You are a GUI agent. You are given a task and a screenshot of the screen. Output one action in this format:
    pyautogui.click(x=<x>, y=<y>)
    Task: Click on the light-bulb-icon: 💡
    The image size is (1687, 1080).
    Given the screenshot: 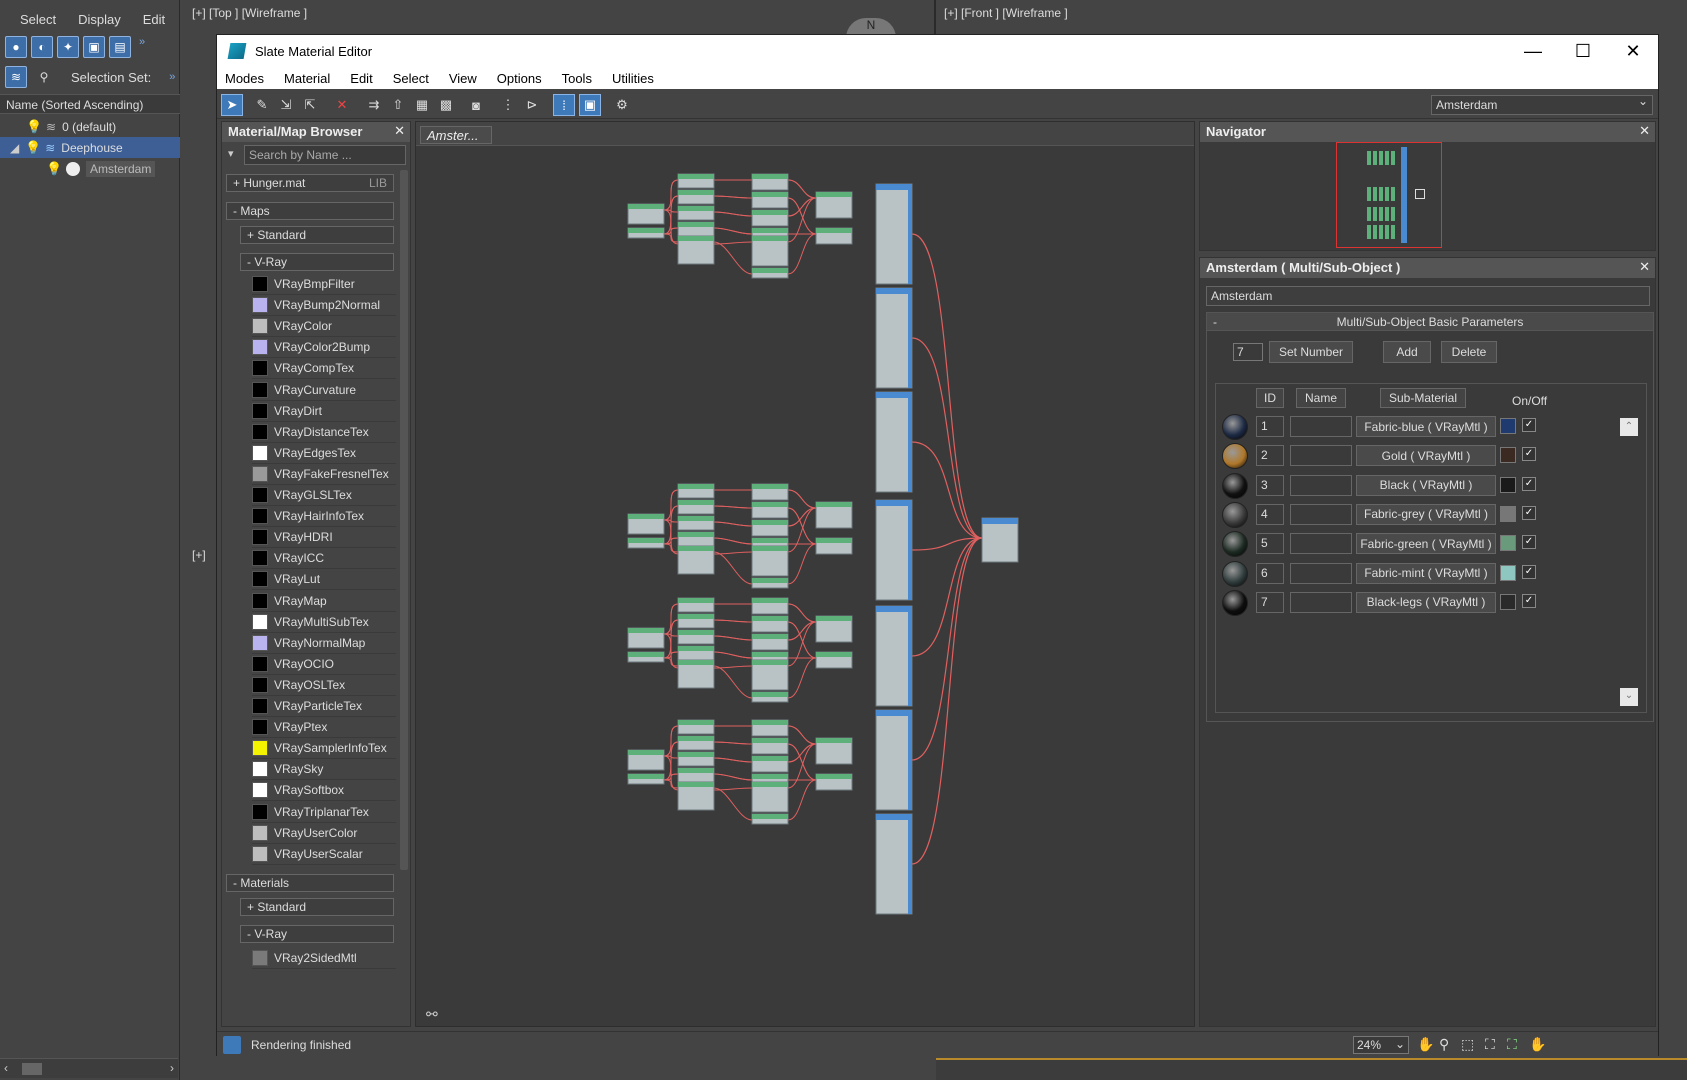 What is the action you would take?
    pyautogui.click(x=33, y=148)
    